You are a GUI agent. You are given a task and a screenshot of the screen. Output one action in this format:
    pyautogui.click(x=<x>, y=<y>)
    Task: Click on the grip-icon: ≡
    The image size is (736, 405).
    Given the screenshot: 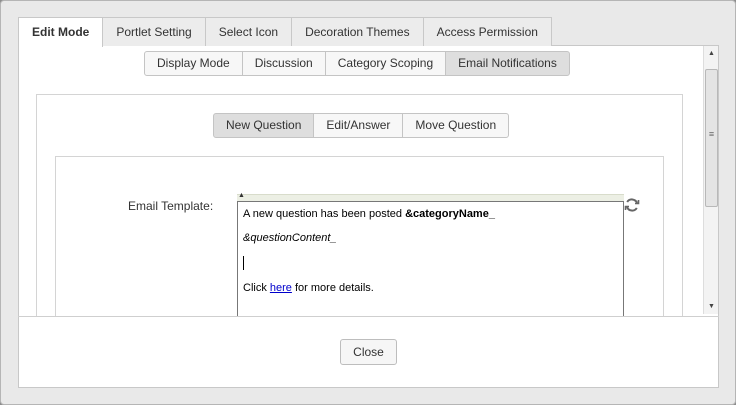 What is the action you would take?
    pyautogui.click(x=711, y=134)
    